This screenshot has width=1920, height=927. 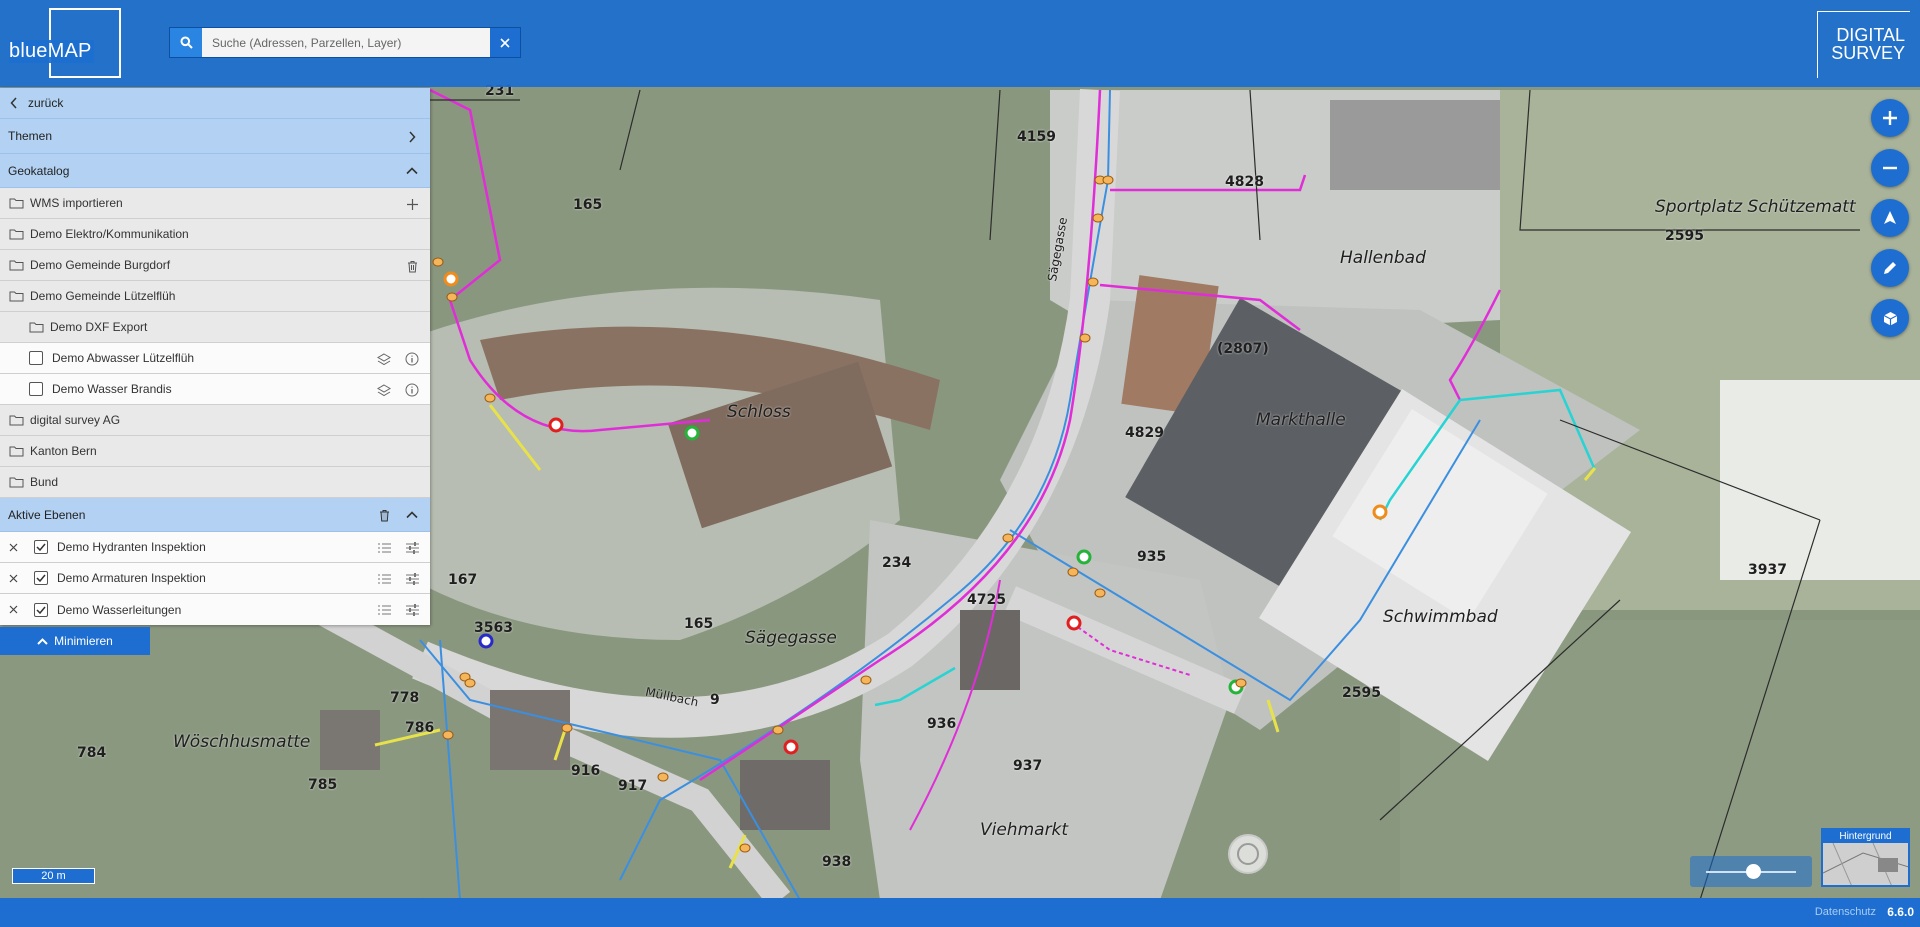 What do you see at coordinates (1361, 693) in the screenshot?
I see `parcel-2595b: 2595` at bounding box center [1361, 693].